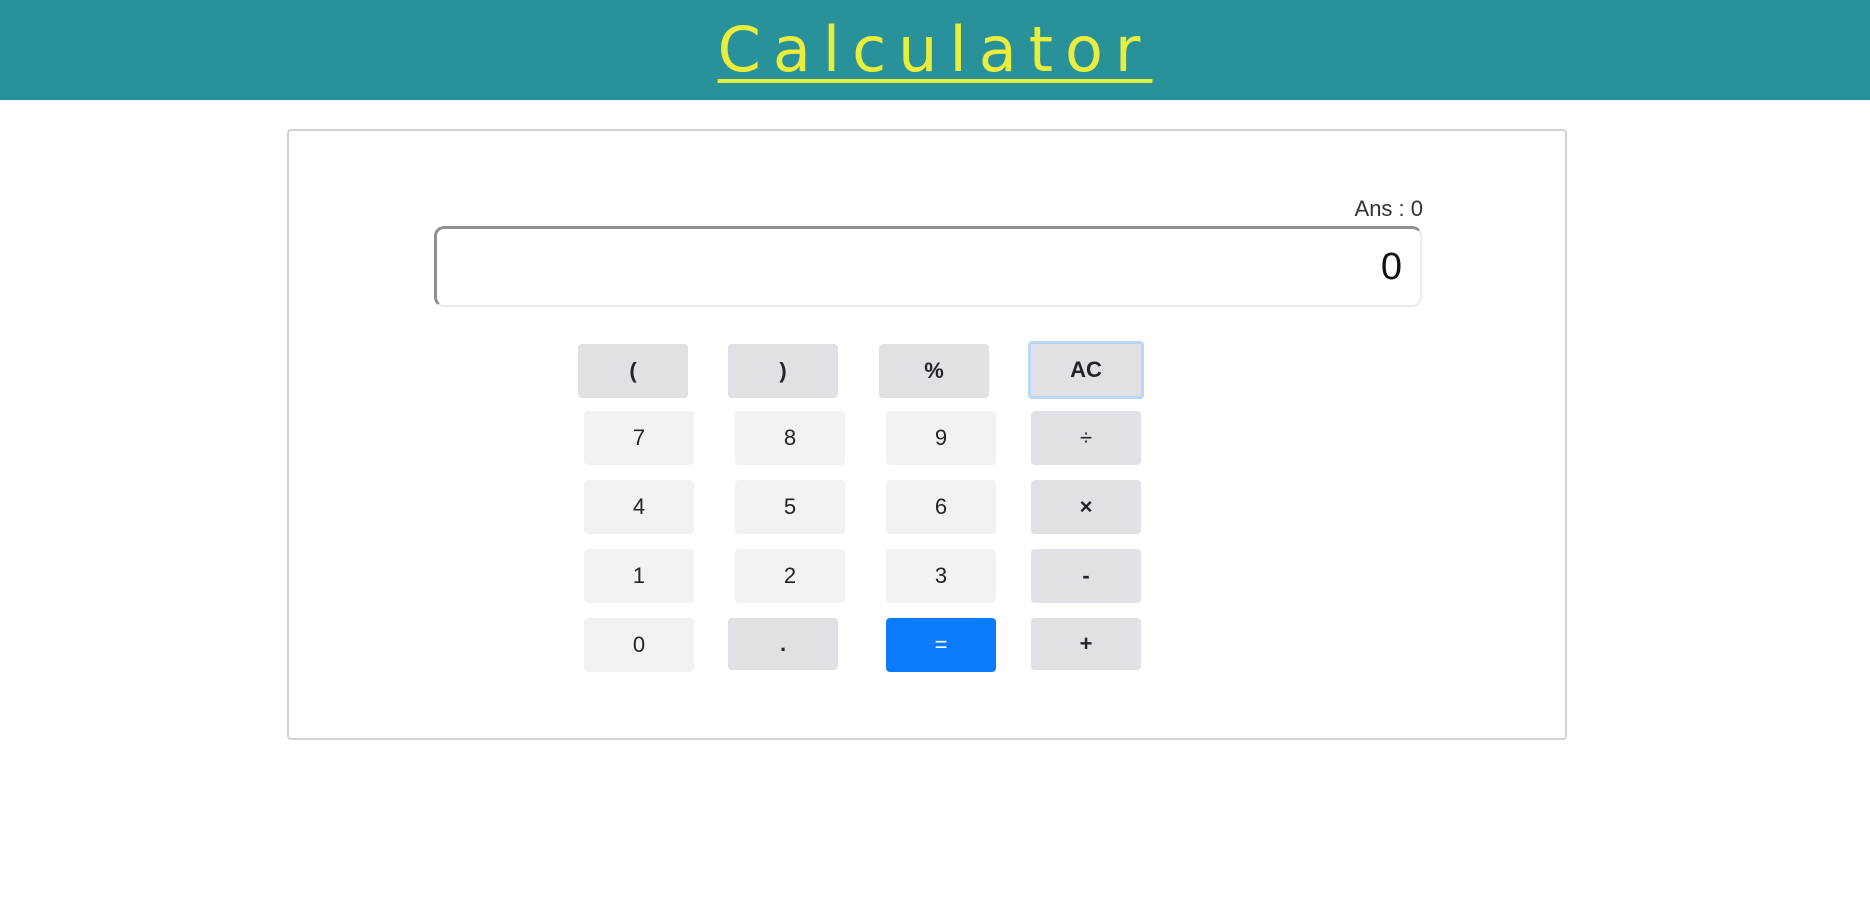 The image size is (1870, 899). I want to click on key-4-button: 4, so click(639, 507).